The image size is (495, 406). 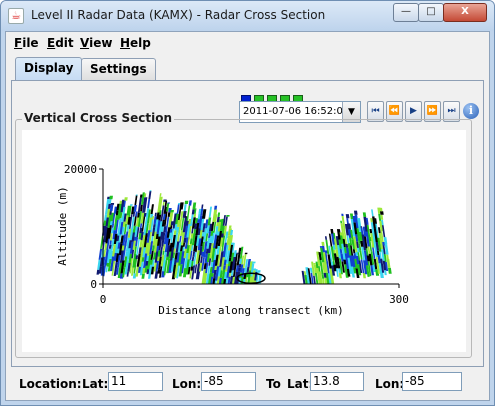 I want to click on menu-file: File, so click(x=26, y=43).